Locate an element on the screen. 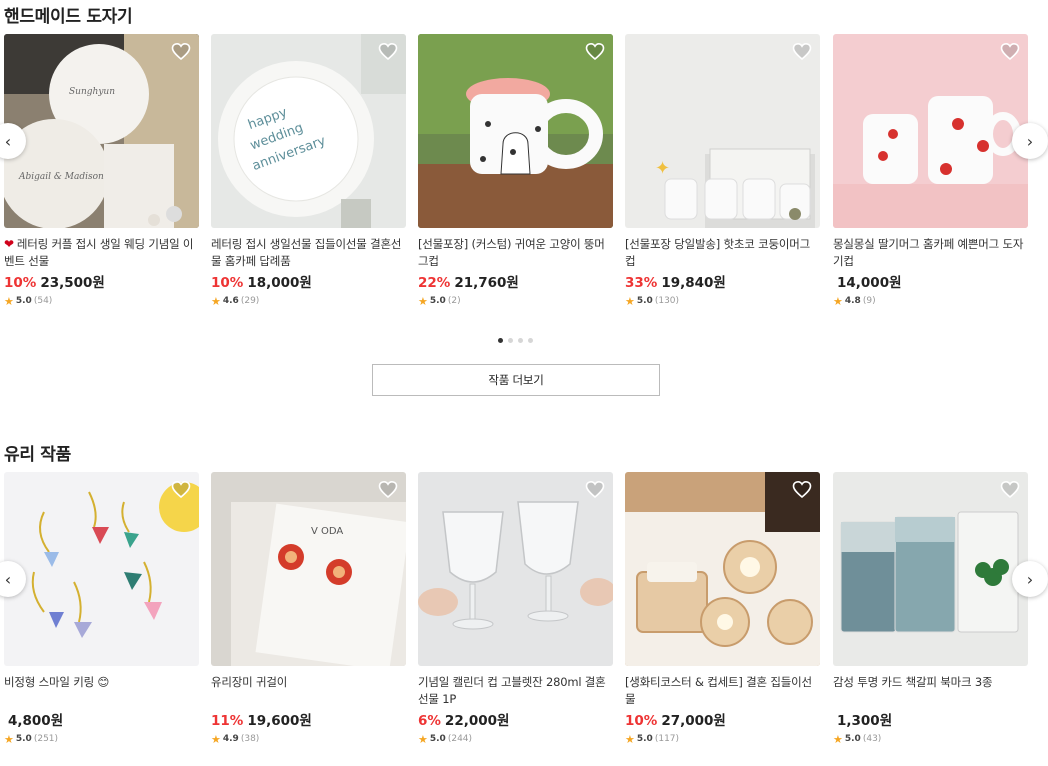 Image resolution: width=1048 pixels, height=766 pixels. svg-text: Abigail & Madison is located at coordinates (61, 177).